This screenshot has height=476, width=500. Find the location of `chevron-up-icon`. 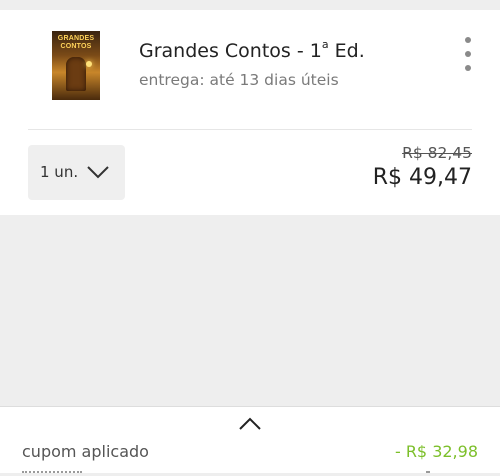

chevron-up-icon is located at coordinates (250, 424).